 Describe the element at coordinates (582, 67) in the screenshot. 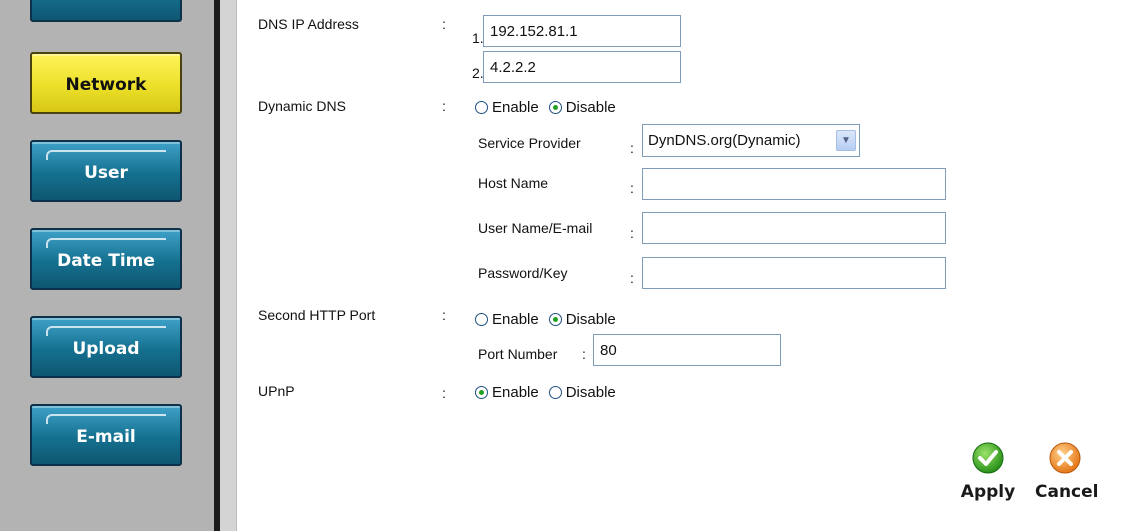

I see `dns-2-input` at that location.